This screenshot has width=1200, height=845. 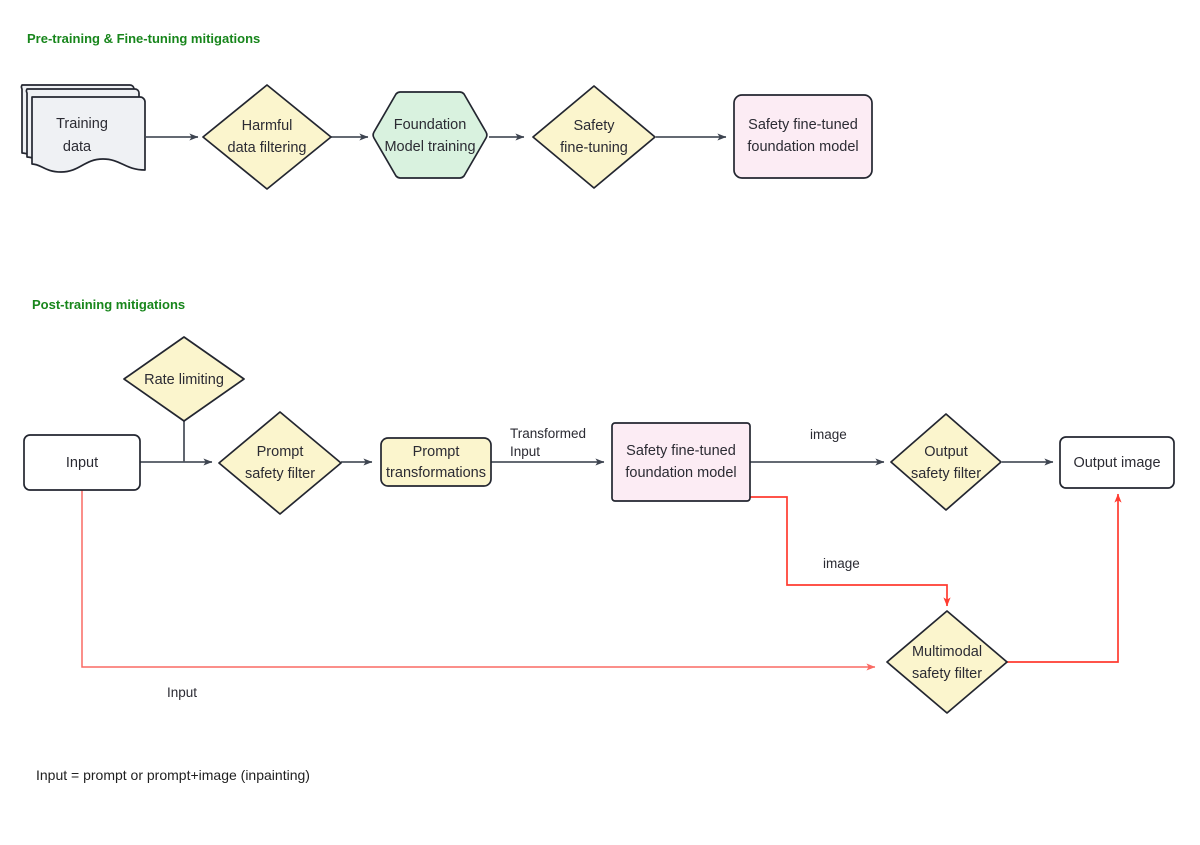 I want to click on edge-model-to-multimodal-image, so click(x=850, y=551).